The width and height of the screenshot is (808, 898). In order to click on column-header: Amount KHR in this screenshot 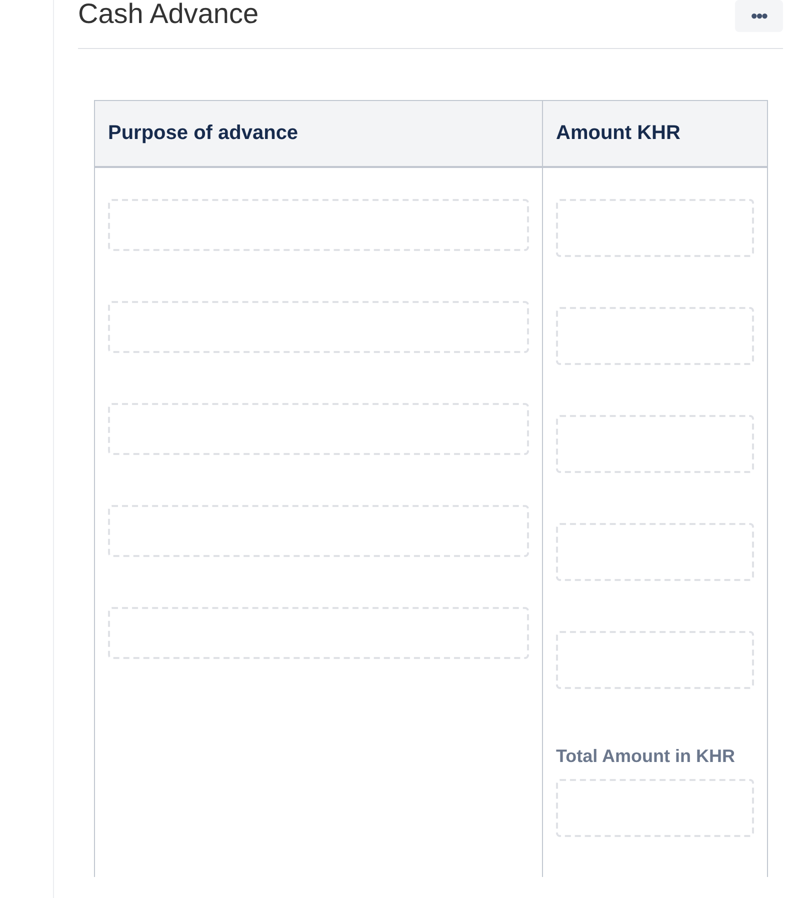, I will do `click(655, 133)`.